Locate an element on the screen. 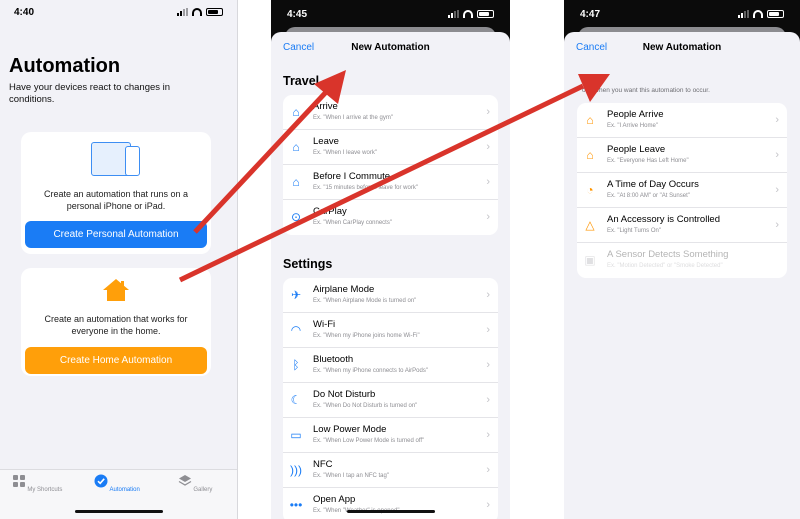 This screenshot has width=800, height=519. tab-label: Gallery is located at coordinates (203, 490).